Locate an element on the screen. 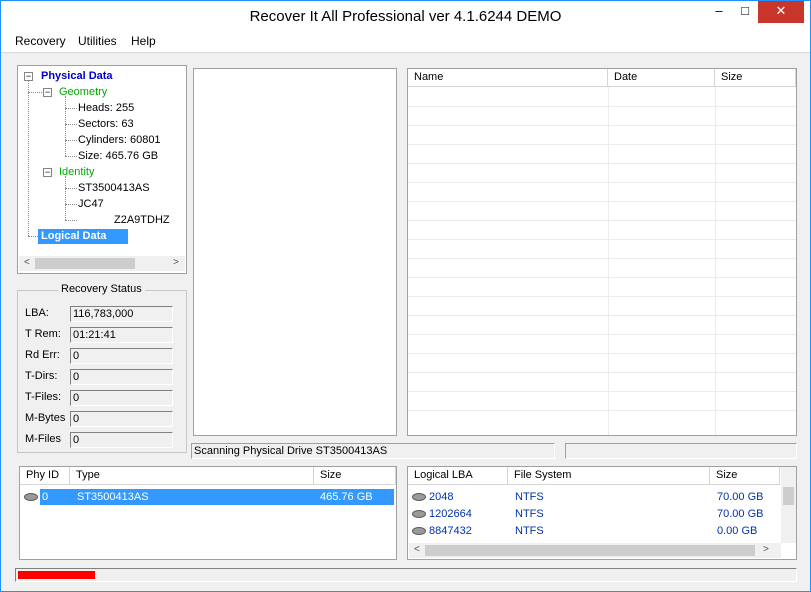  collapse-identity-icon: − is located at coordinates (47, 172).